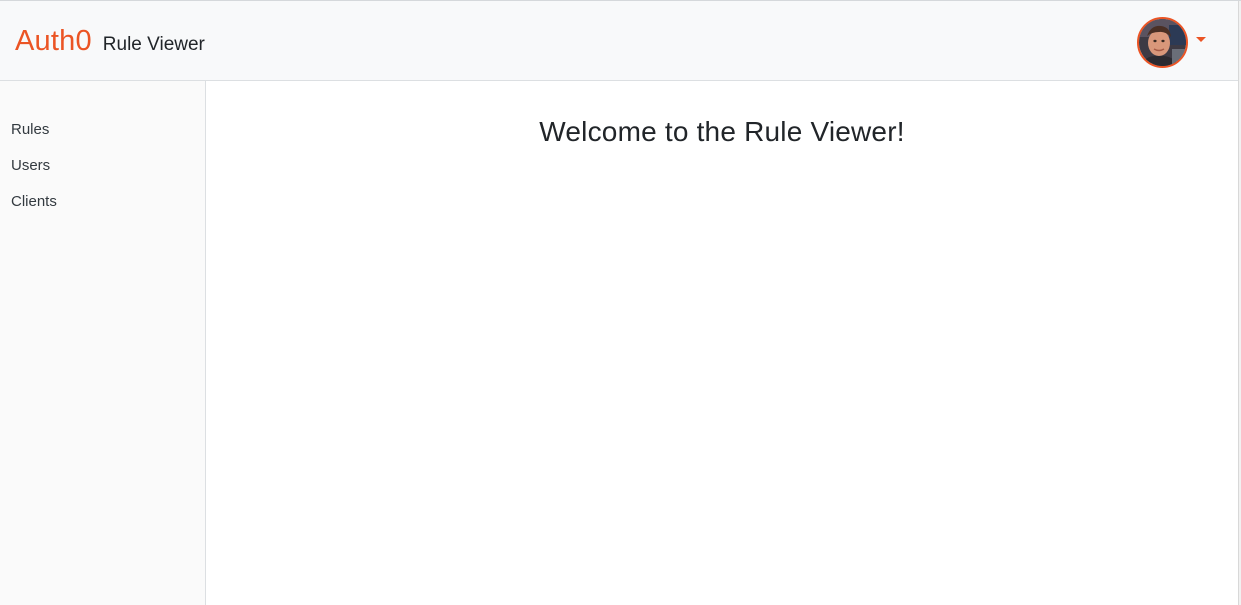 This screenshot has height=605, width=1241. What do you see at coordinates (619, 41) in the screenshot?
I see `top-navbar: Auth0 Rule Viewer` at bounding box center [619, 41].